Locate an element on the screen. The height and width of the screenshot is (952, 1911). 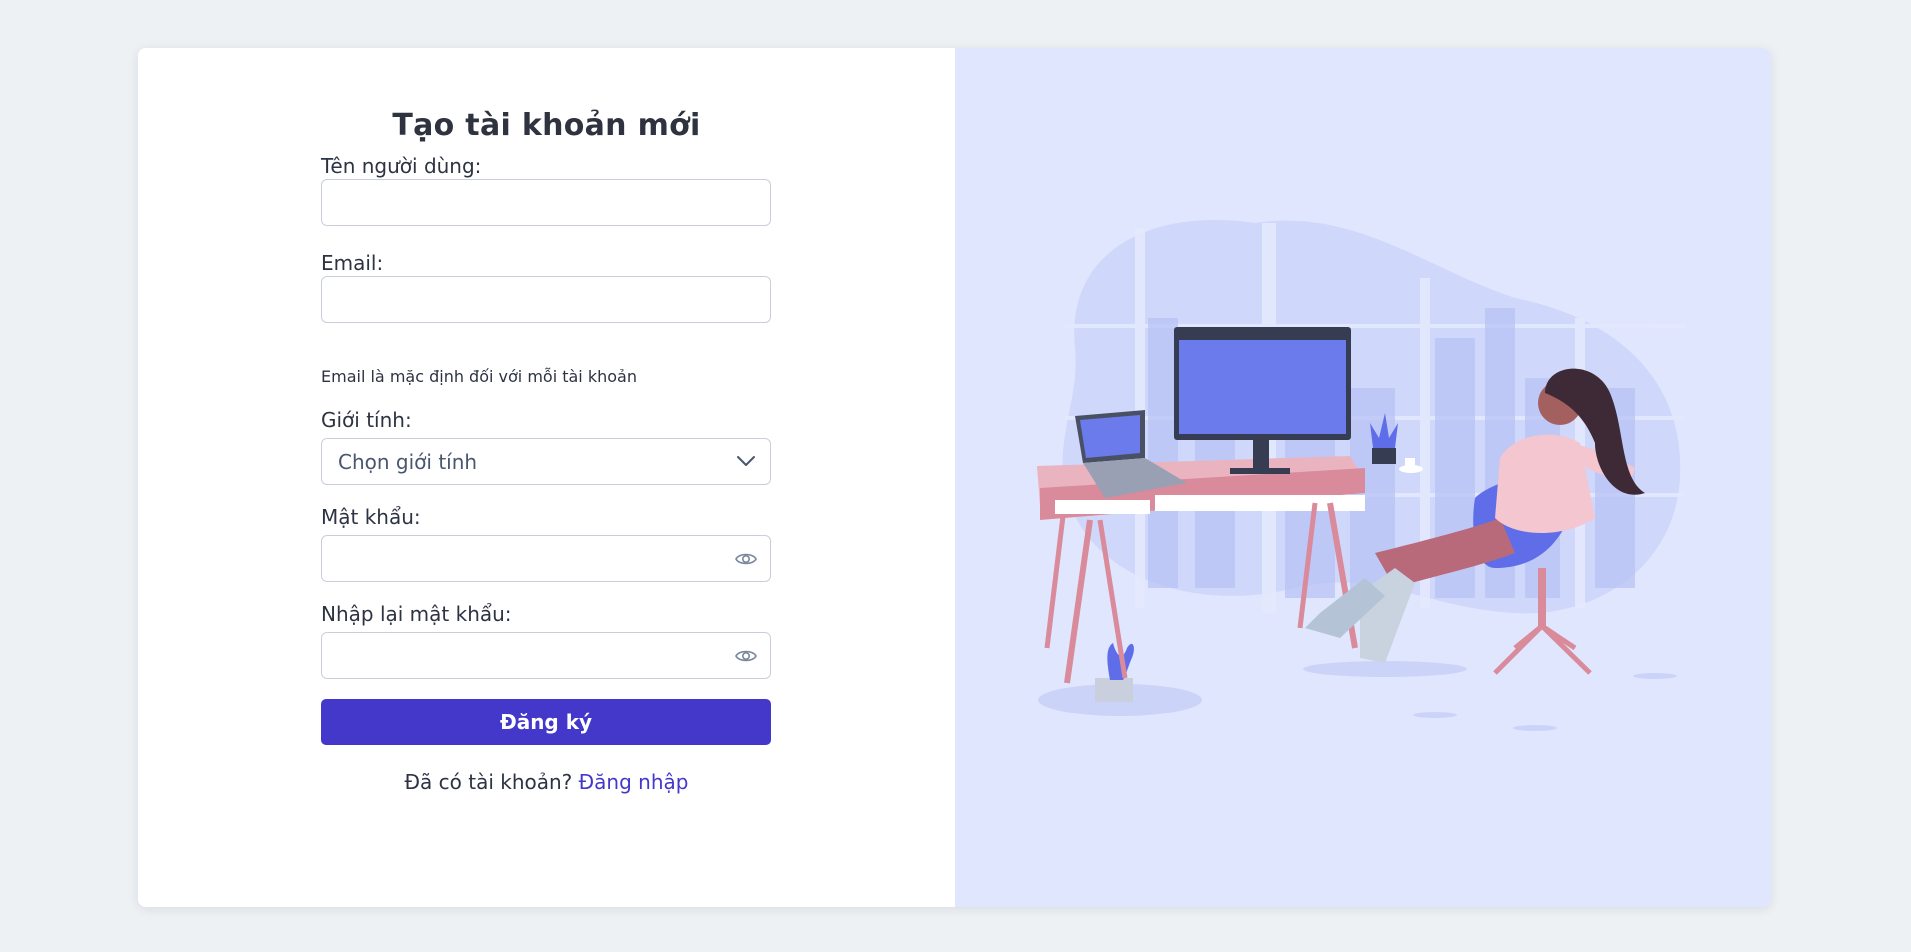
confirm-password-input is located at coordinates (546, 655).